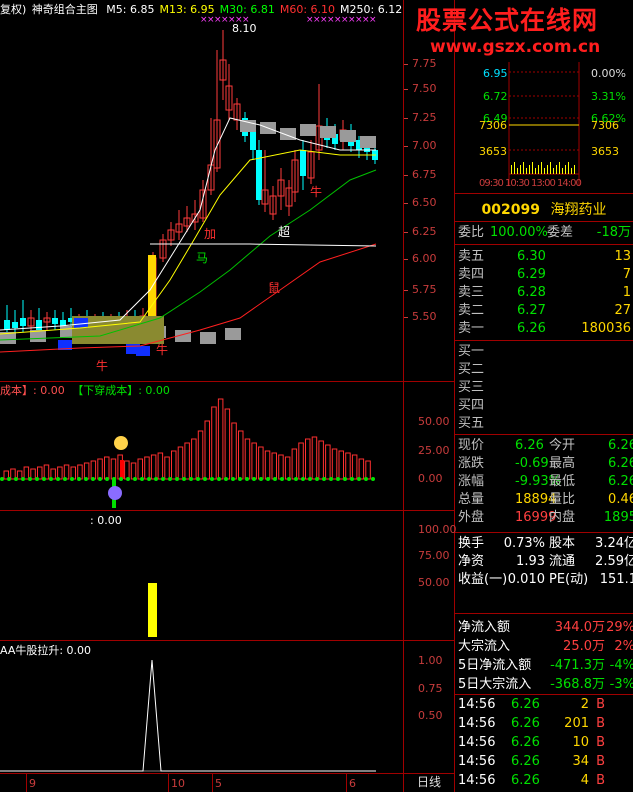 The image size is (633, 792). I want to click on quote-label: 量比, so click(562, 499).